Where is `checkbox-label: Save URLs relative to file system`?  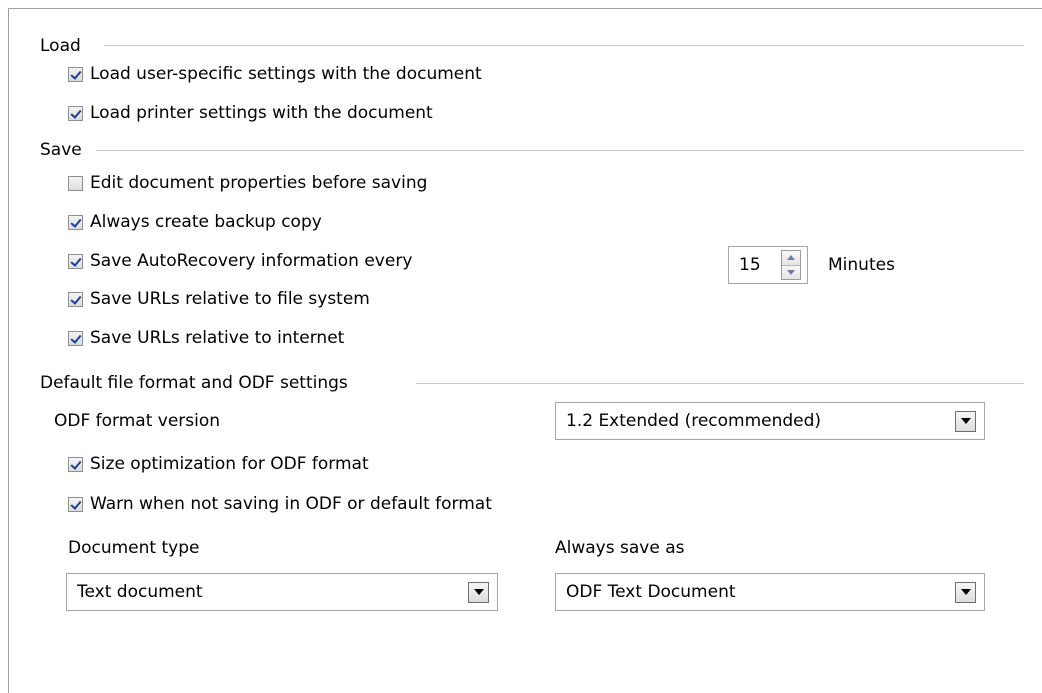
checkbox-label: Save URLs relative to file system is located at coordinates (230, 299).